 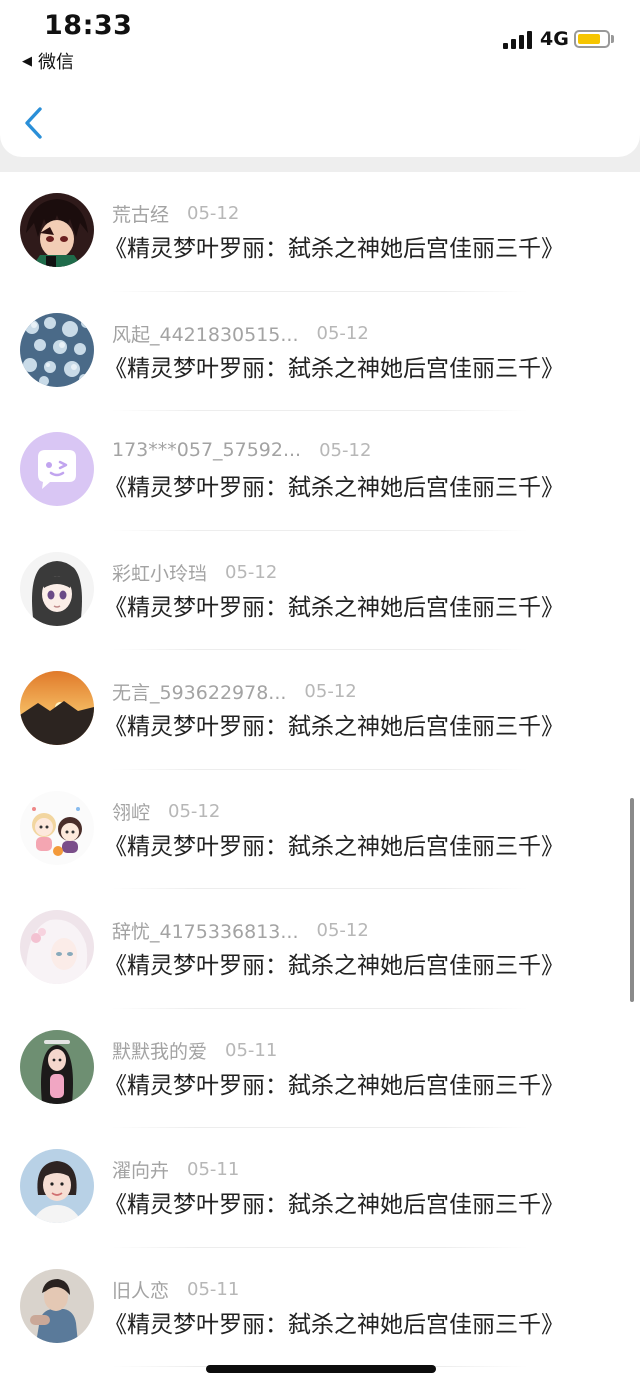 I want to click on comment-meta: 辞忧_4175336813... 05-12, so click(x=240, y=930).